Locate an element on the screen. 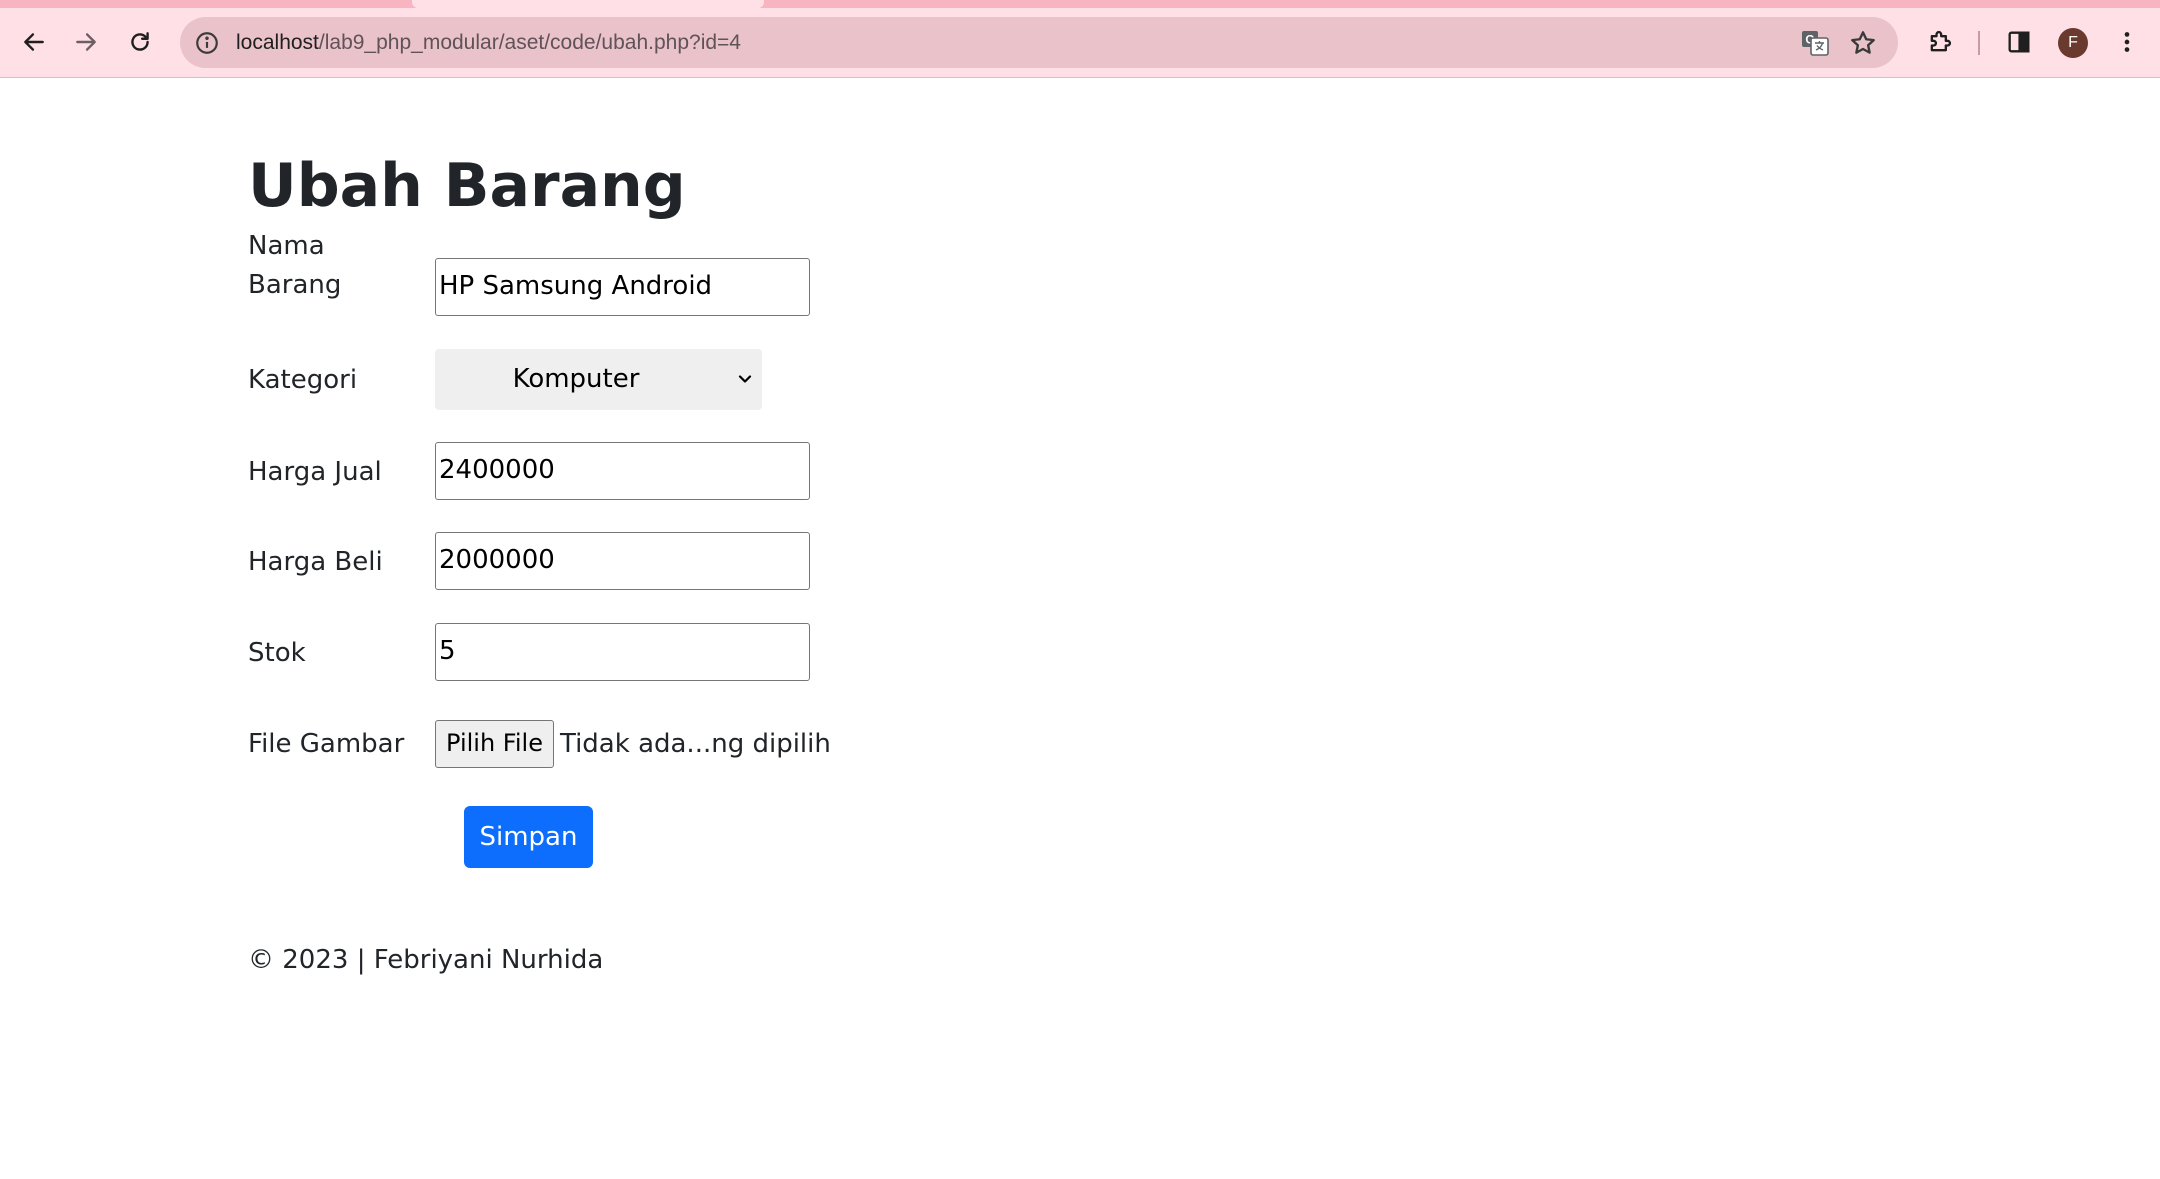 This screenshot has height=1179, width=2160. nama-barang-input: HP Samsung Android is located at coordinates (622, 287).